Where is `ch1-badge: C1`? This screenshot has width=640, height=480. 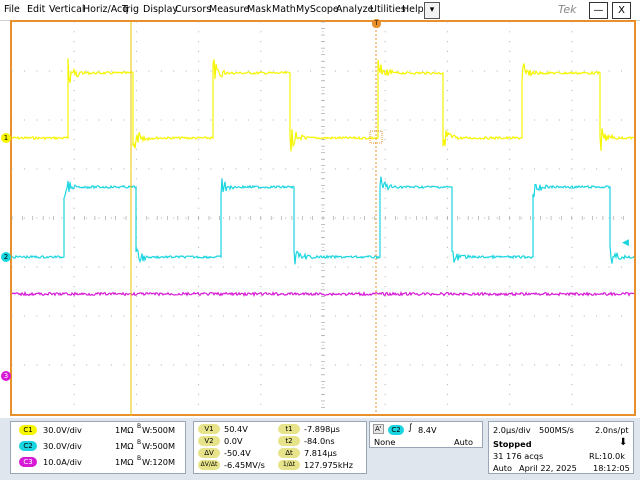
ch1-badge: C1 is located at coordinates (28, 430).